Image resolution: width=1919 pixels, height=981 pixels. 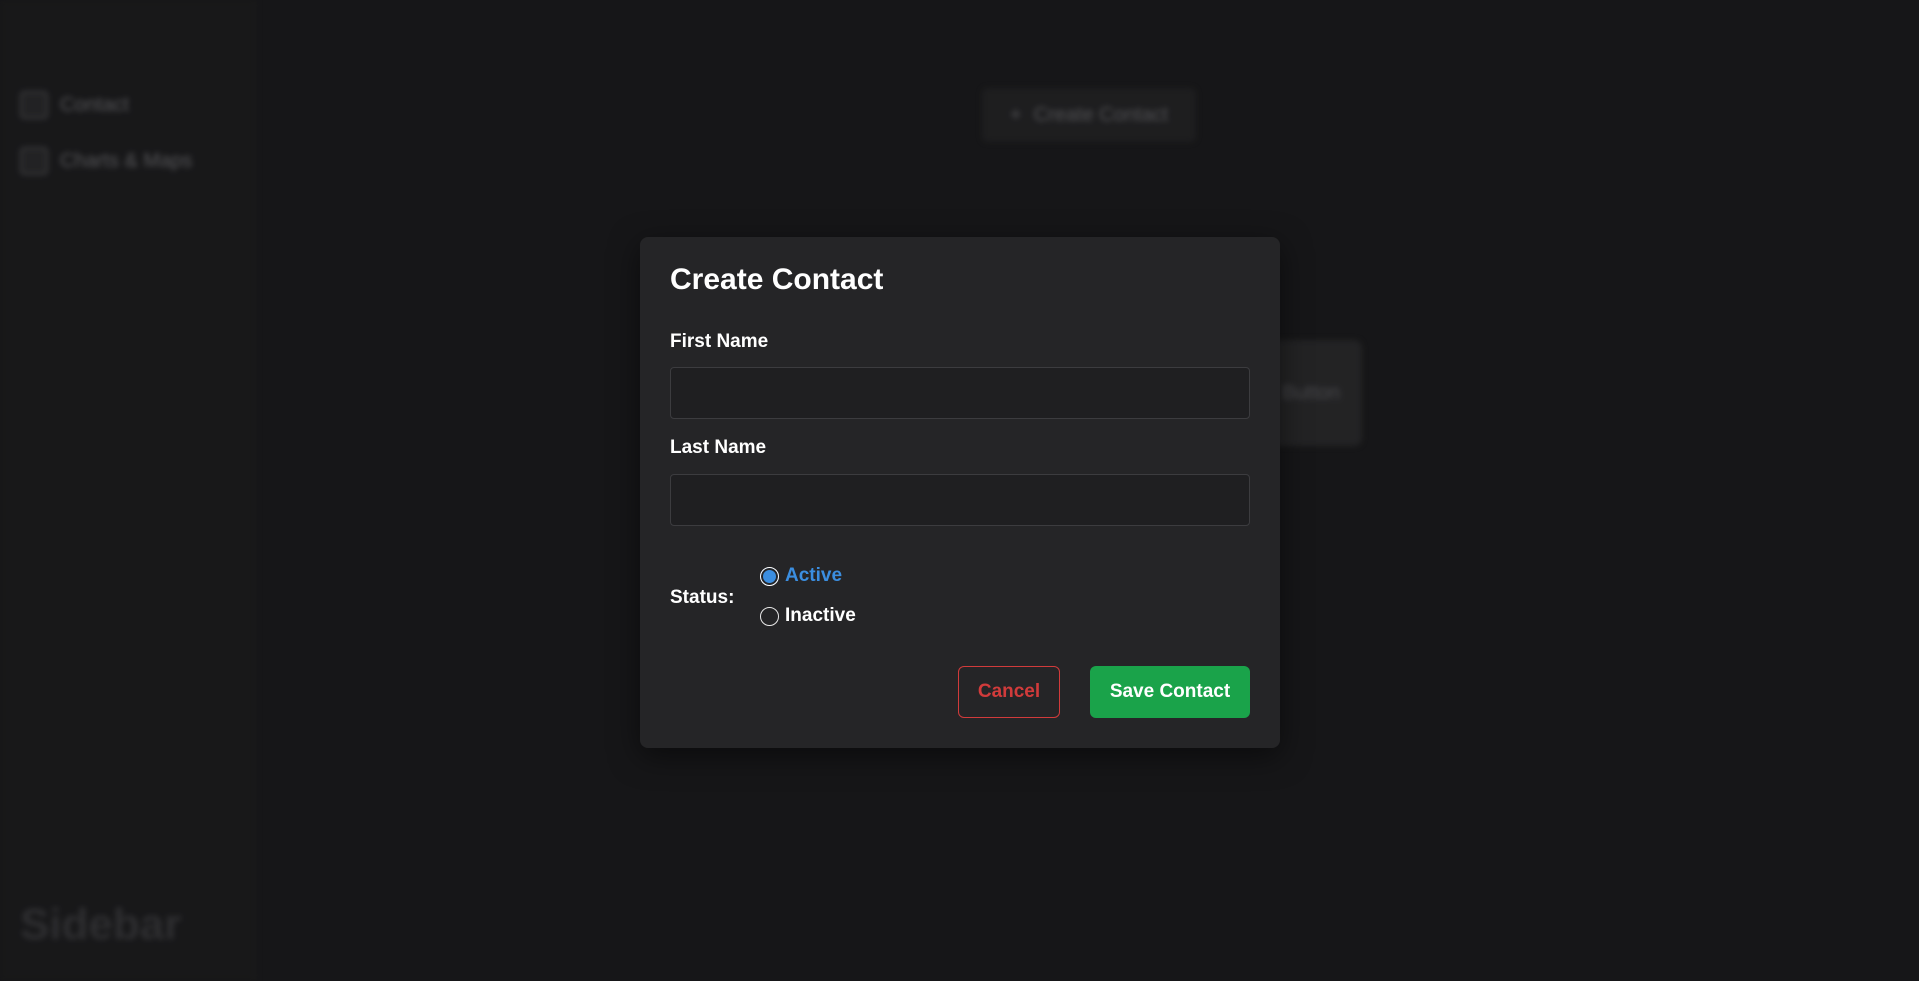 What do you see at coordinates (702, 597) in the screenshot?
I see `status-label: Status:` at bounding box center [702, 597].